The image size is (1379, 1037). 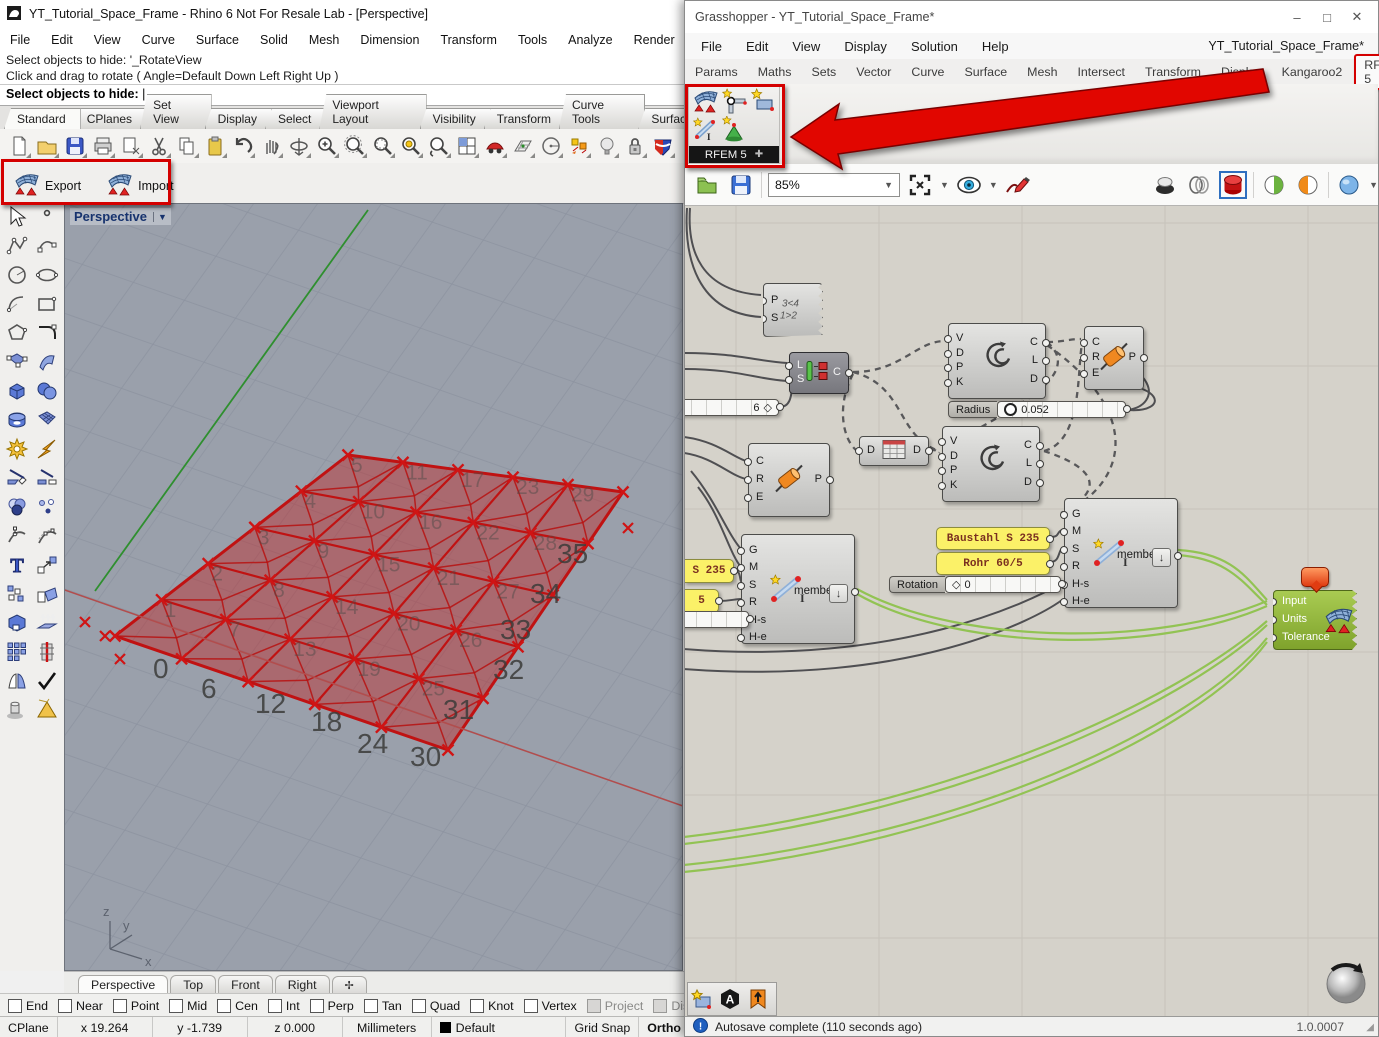 I want to click on save-icon, so click(x=74, y=146).